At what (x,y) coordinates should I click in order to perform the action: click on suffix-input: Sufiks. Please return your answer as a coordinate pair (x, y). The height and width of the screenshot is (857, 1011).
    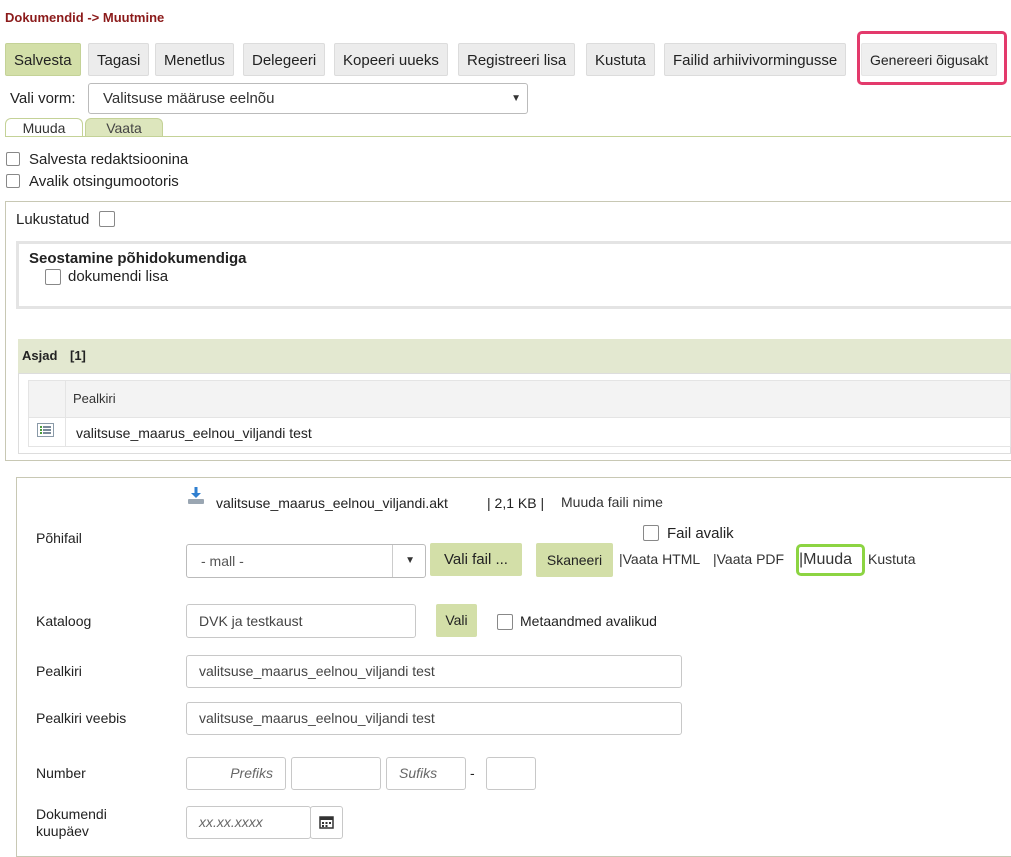
    Looking at the image, I should click on (426, 773).